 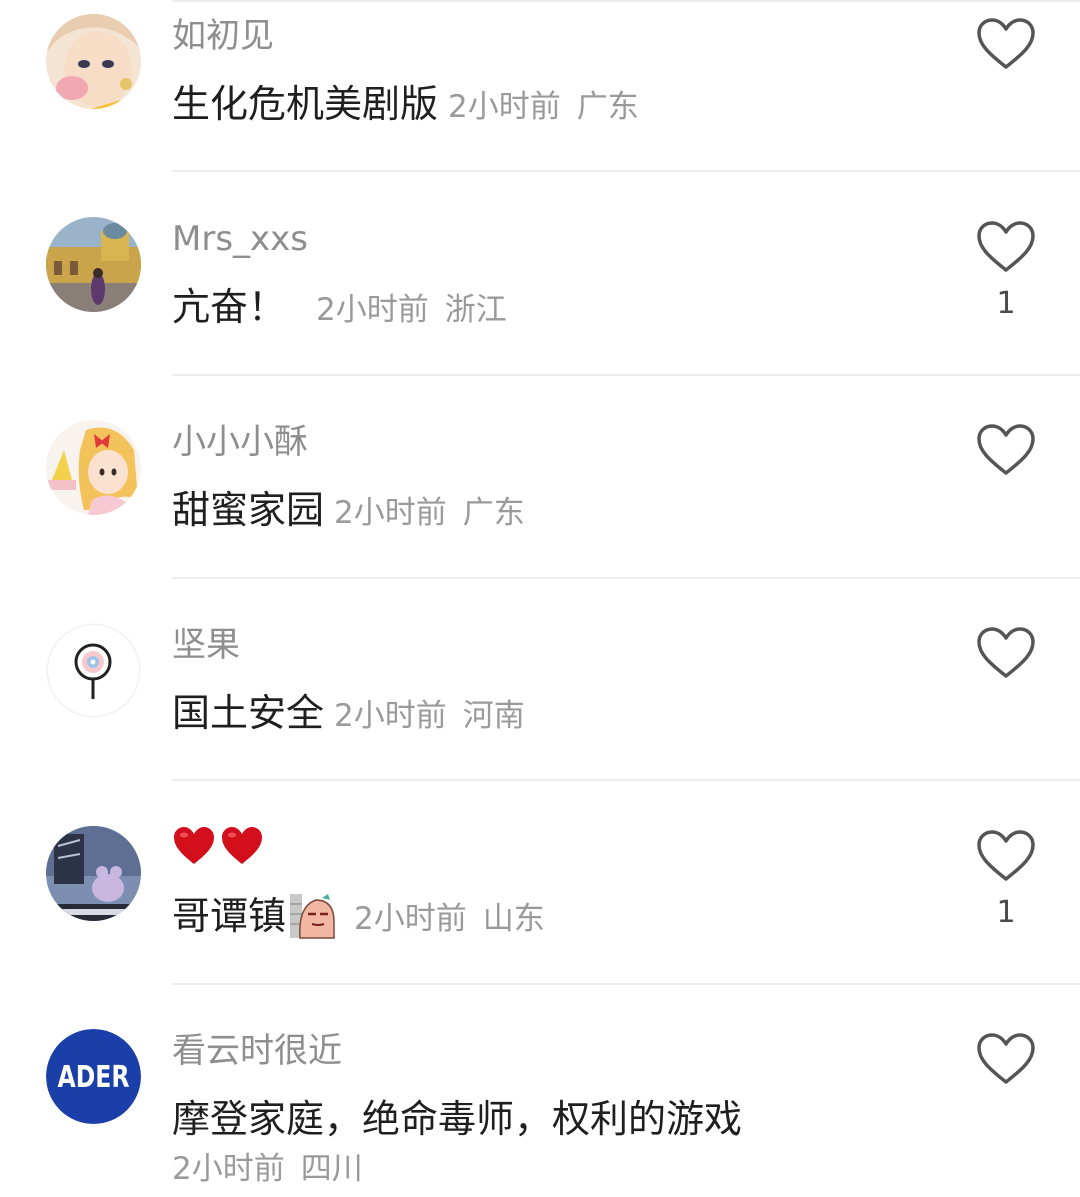 I want to click on comment-meta: 2小时前 浙江, so click(x=396, y=310).